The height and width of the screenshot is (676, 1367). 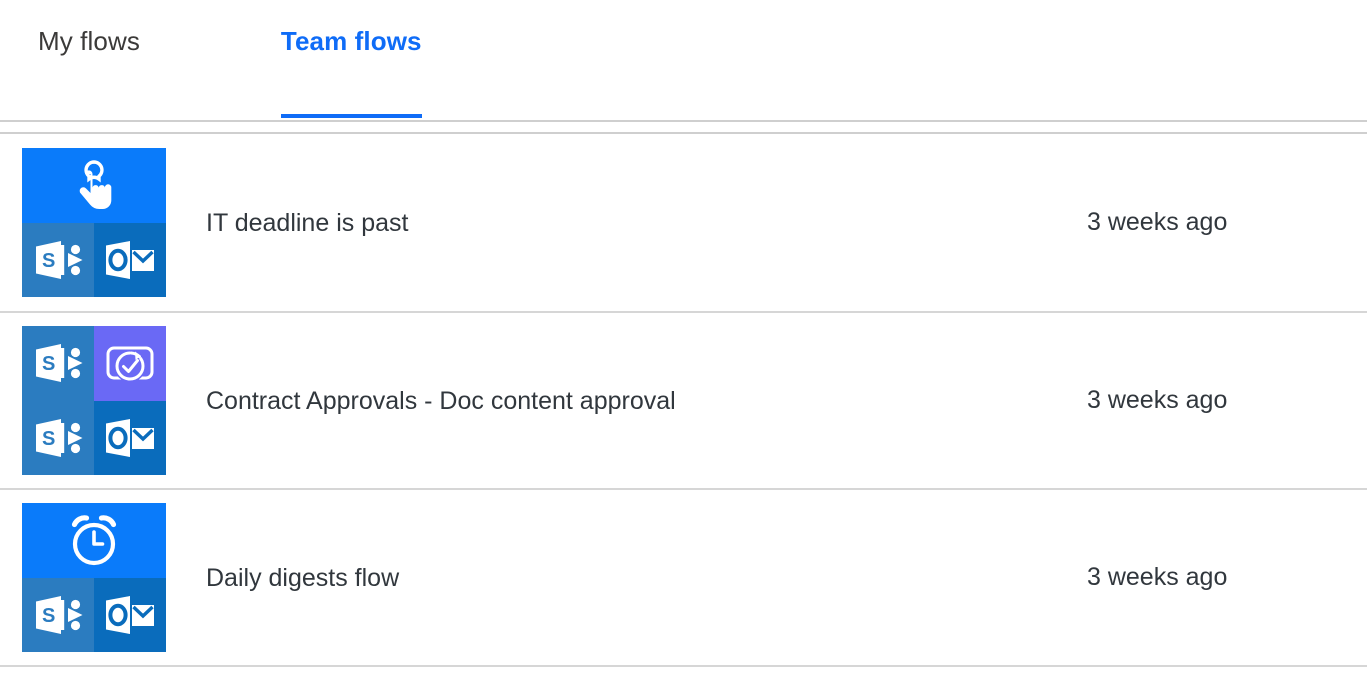 I want to click on flow-name: IT deadline is past, so click(x=636, y=223).